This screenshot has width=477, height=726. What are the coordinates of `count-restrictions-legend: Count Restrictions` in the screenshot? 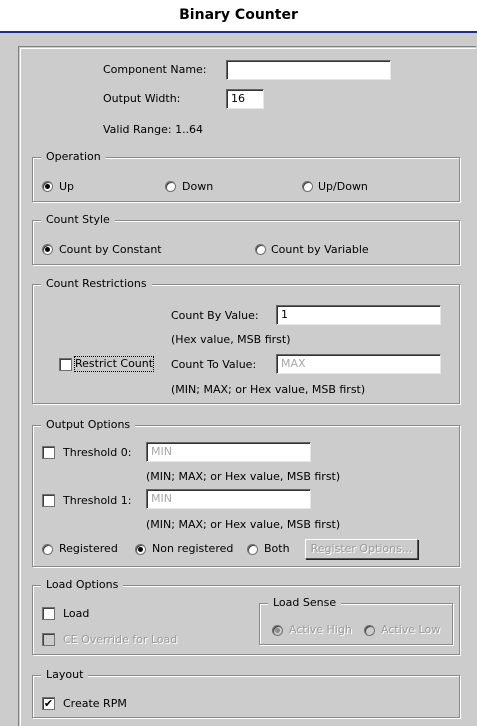 It's located at (96, 284).